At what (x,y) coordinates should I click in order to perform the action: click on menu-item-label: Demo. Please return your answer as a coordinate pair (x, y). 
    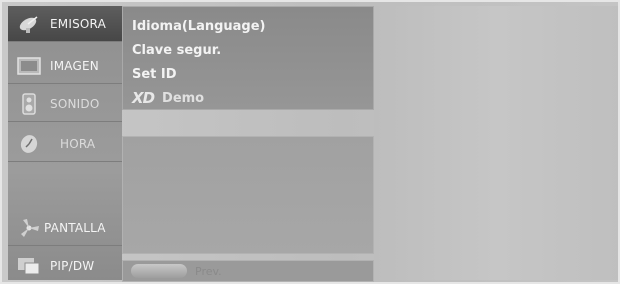
    Looking at the image, I should click on (183, 98).